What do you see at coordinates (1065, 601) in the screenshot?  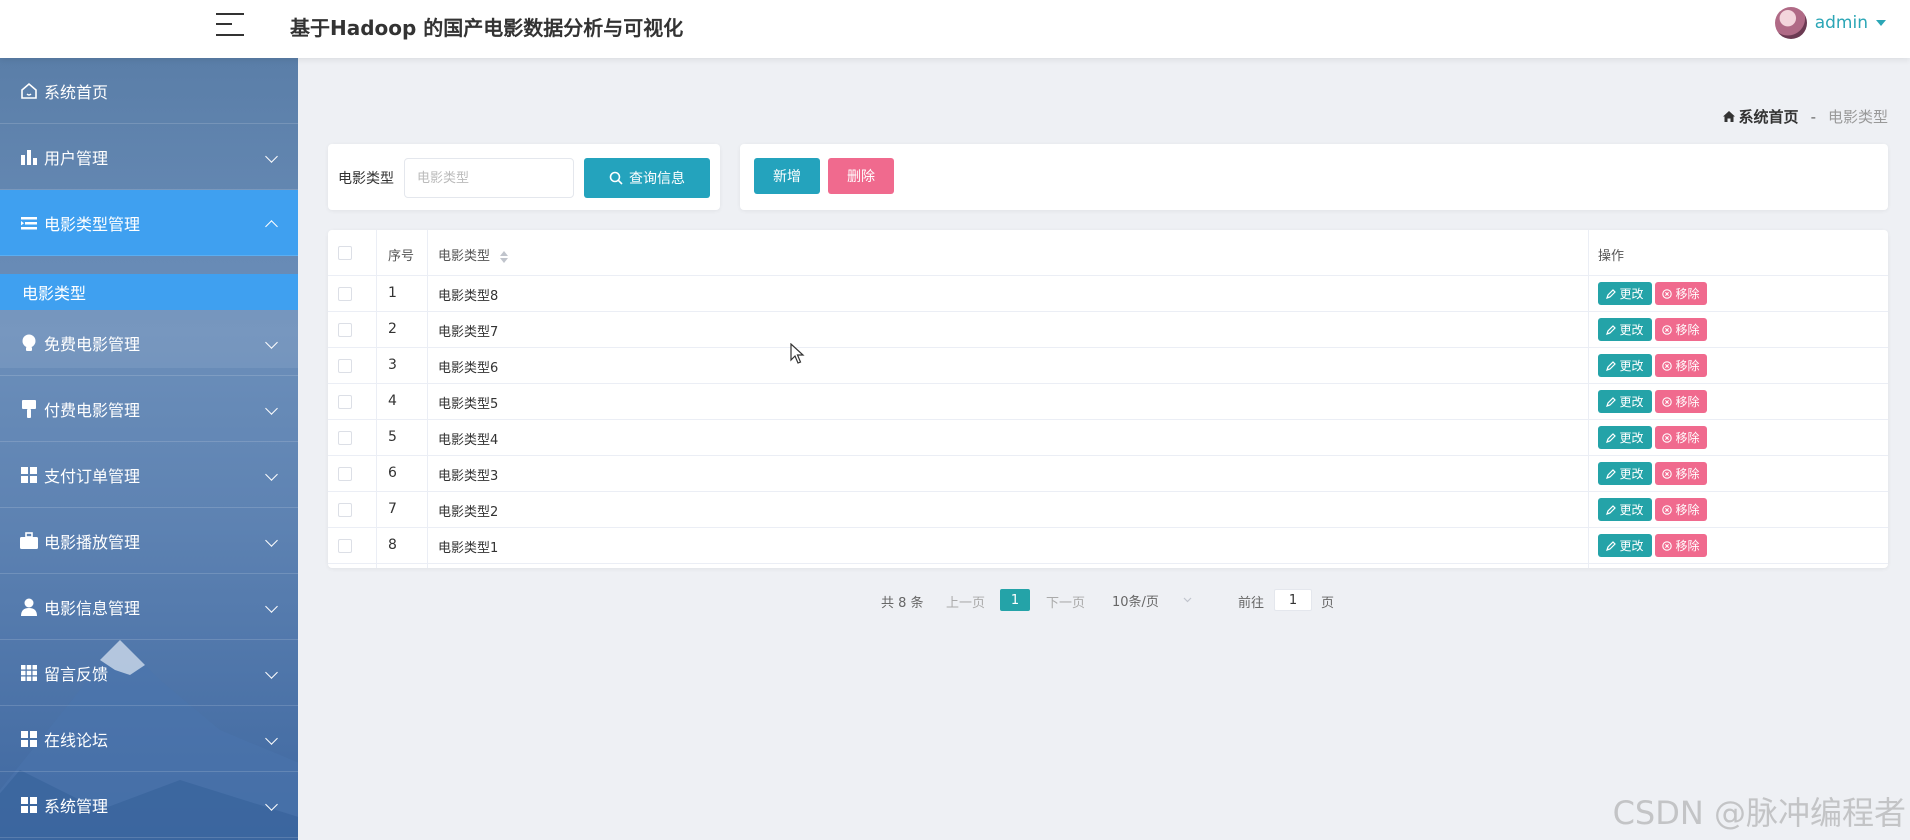 I see `pagination-next-button: 下一页` at bounding box center [1065, 601].